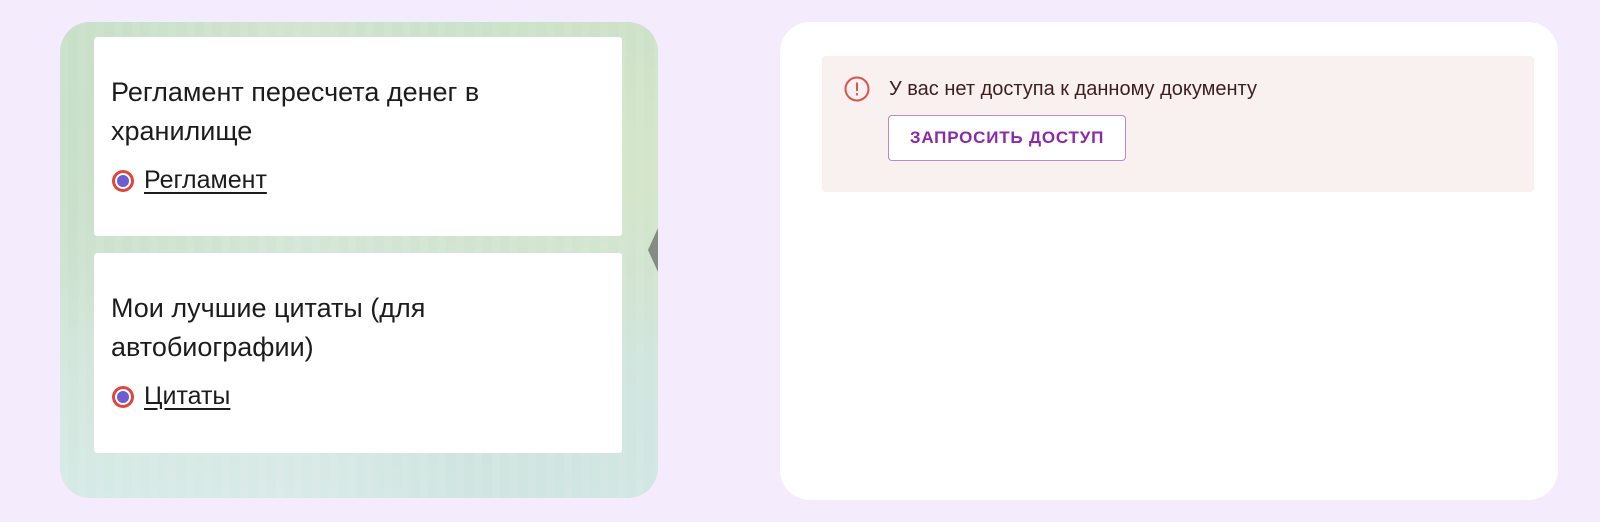  What do you see at coordinates (268, 327) in the screenshot?
I see `document-title: Мои лучшие цитаты (для автобиографии)` at bounding box center [268, 327].